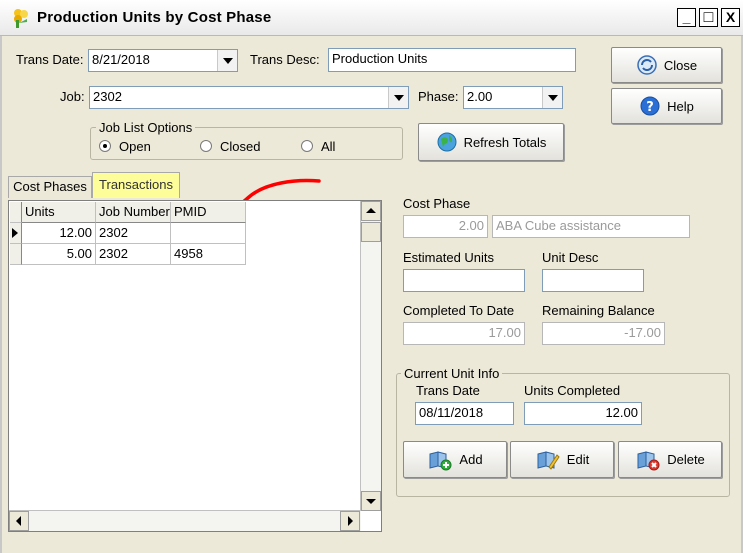 The width and height of the screenshot is (743, 553). I want to click on column-header-job-number: Job Number, so click(133, 212).